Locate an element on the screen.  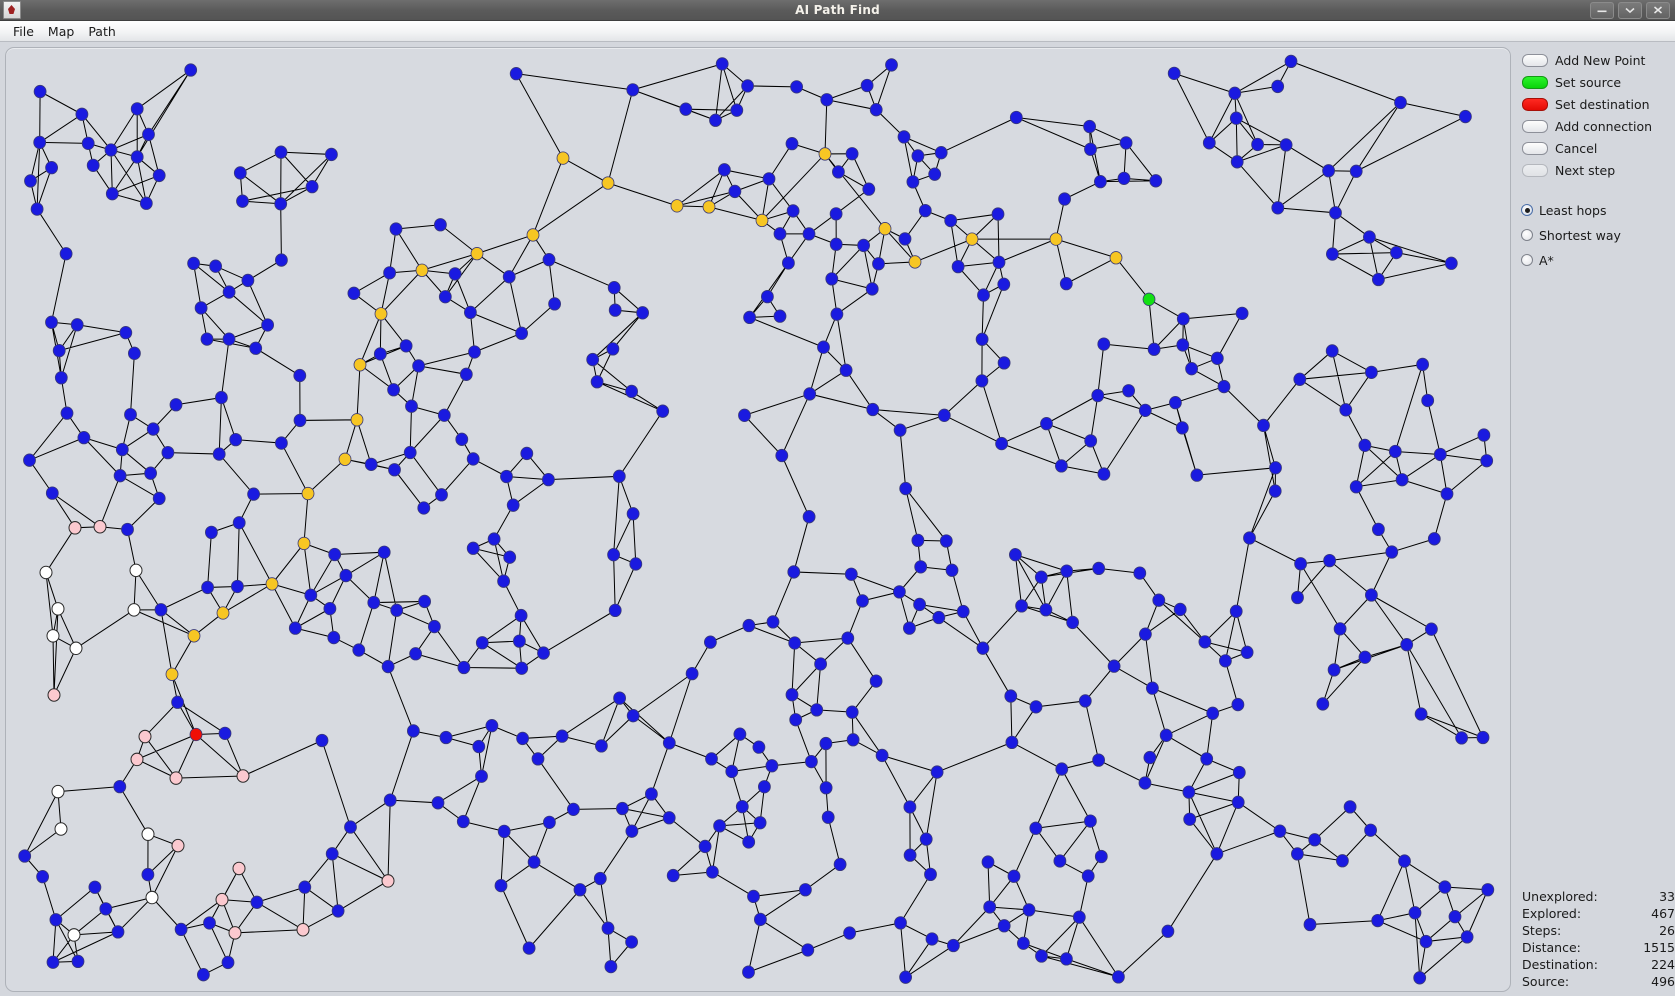
tool-add-new-point: Add New Point is located at coordinates (1598, 60).